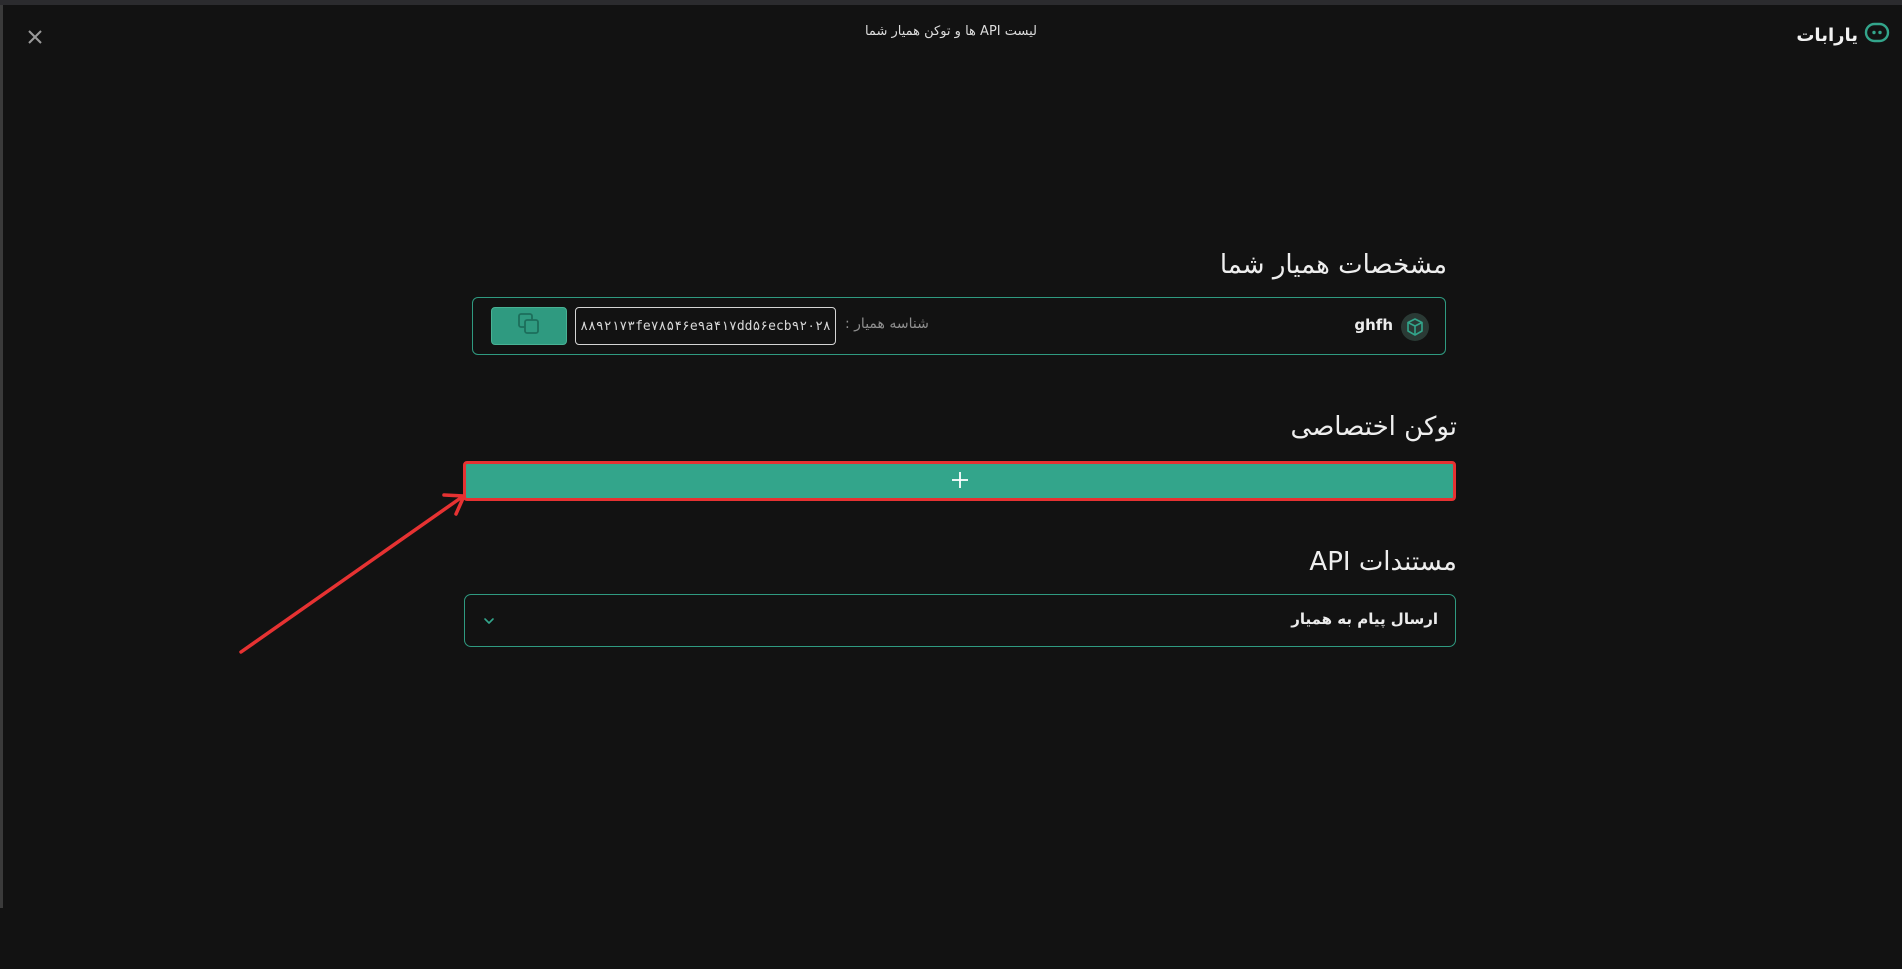 Image resolution: width=1902 pixels, height=969 pixels. Describe the element at coordinates (951, 31) in the screenshot. I see `page-title: لیست API ها و توکن همیار شما` at that location.